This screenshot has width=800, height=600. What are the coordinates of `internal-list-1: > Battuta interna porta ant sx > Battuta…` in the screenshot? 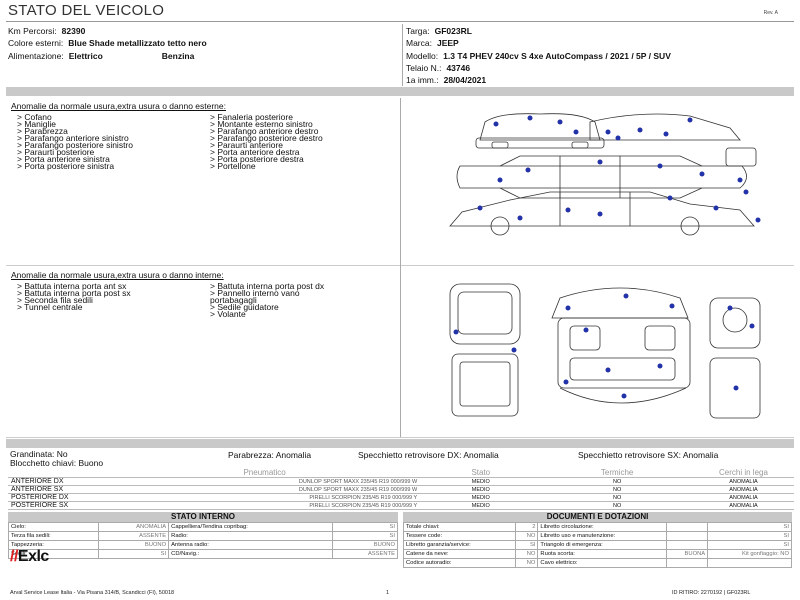 It's located at (74, 297).